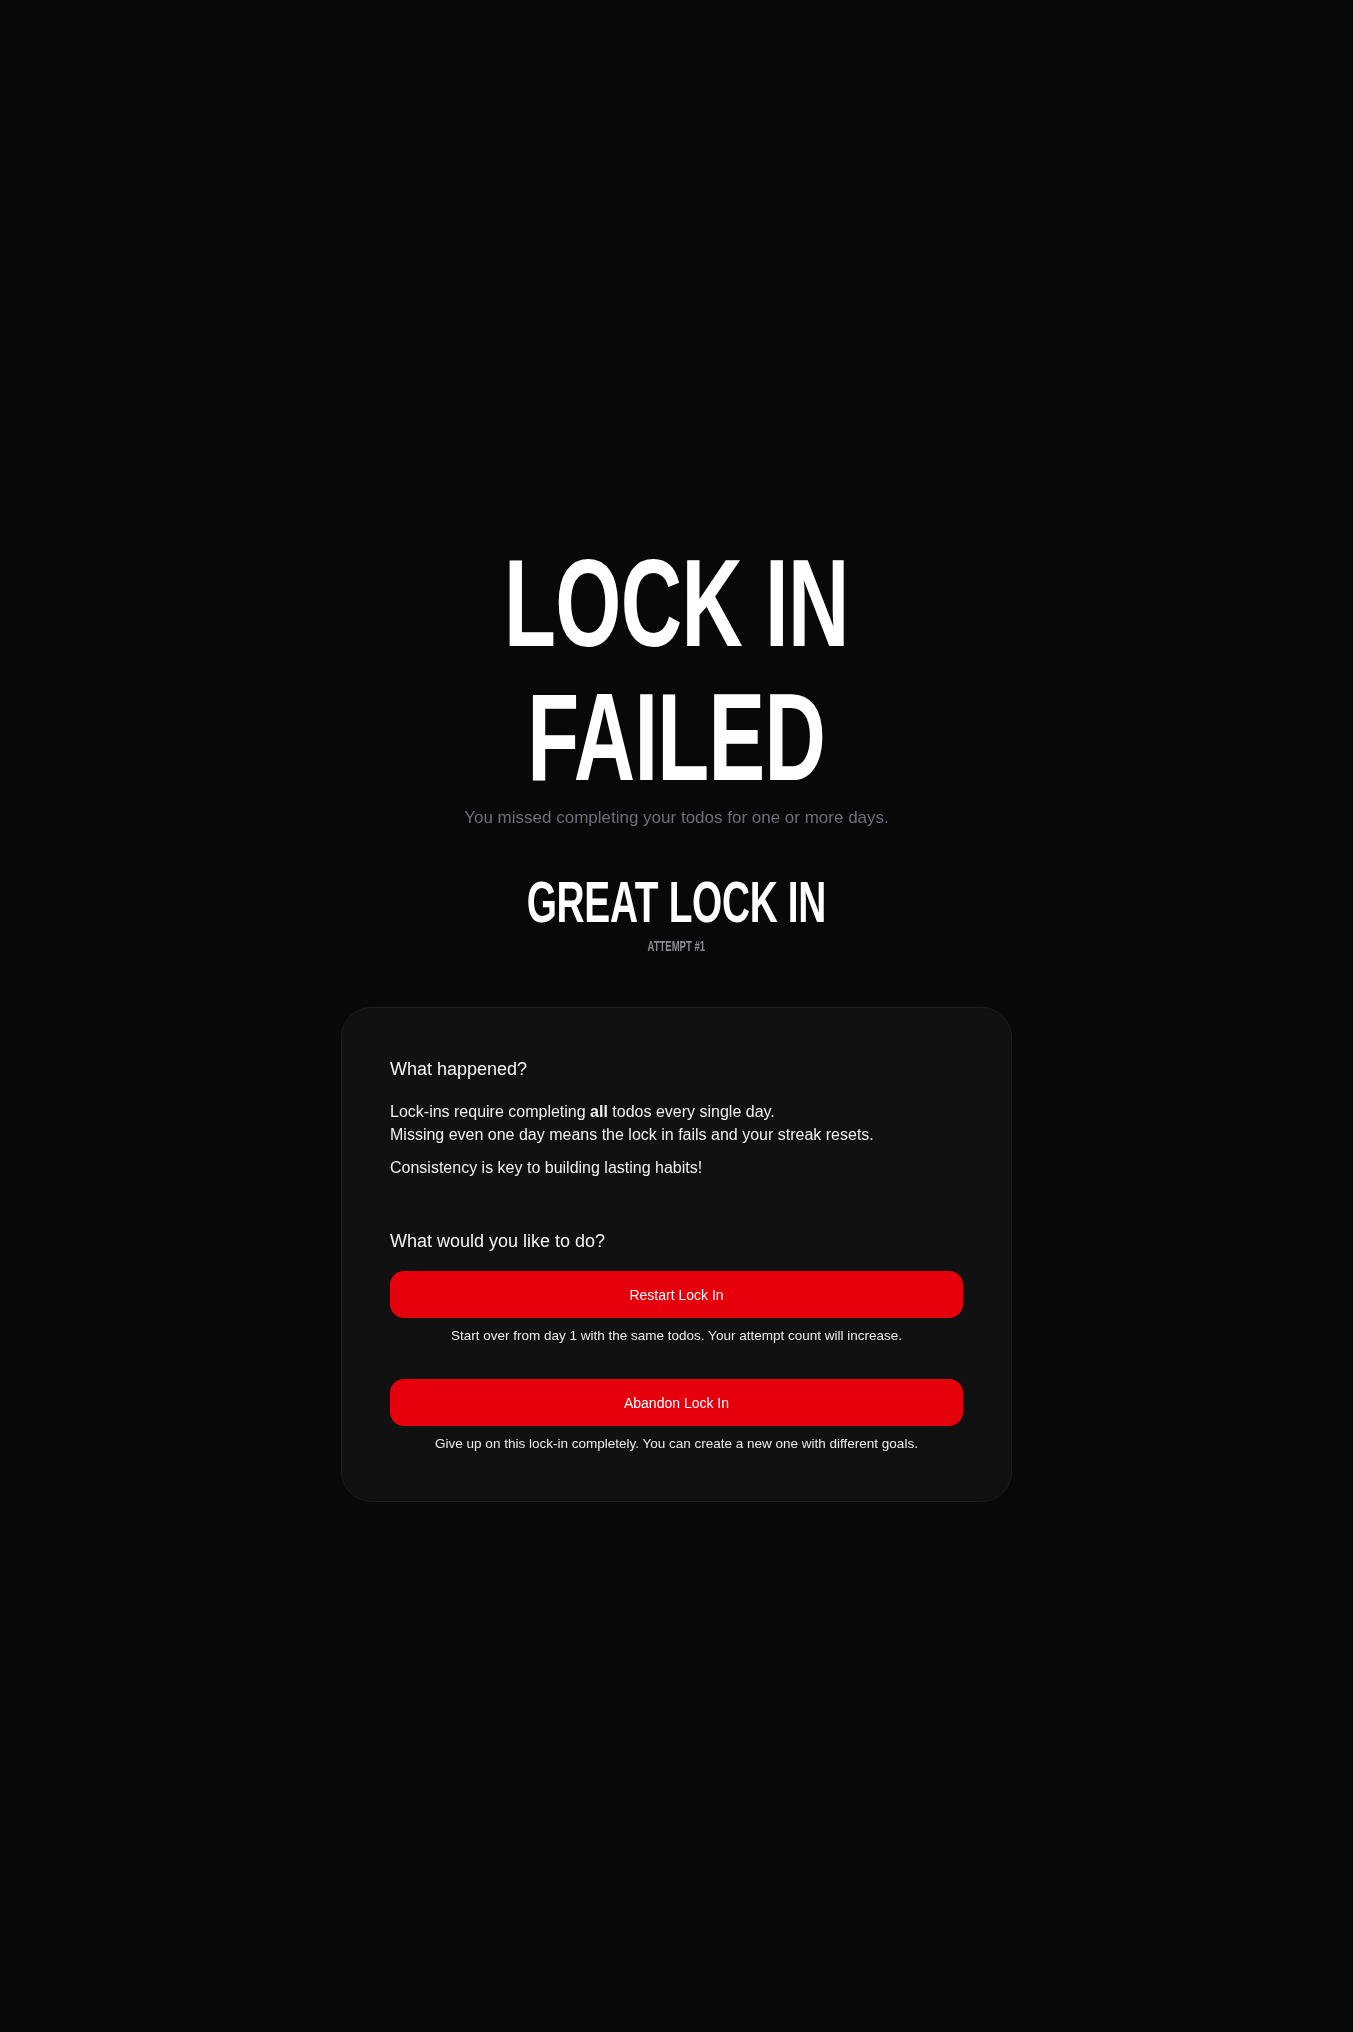  Describe the element at coordinates (676, 902) in the screenshot. I see `lock-in-name: GREAT LOCK IN` at that location.